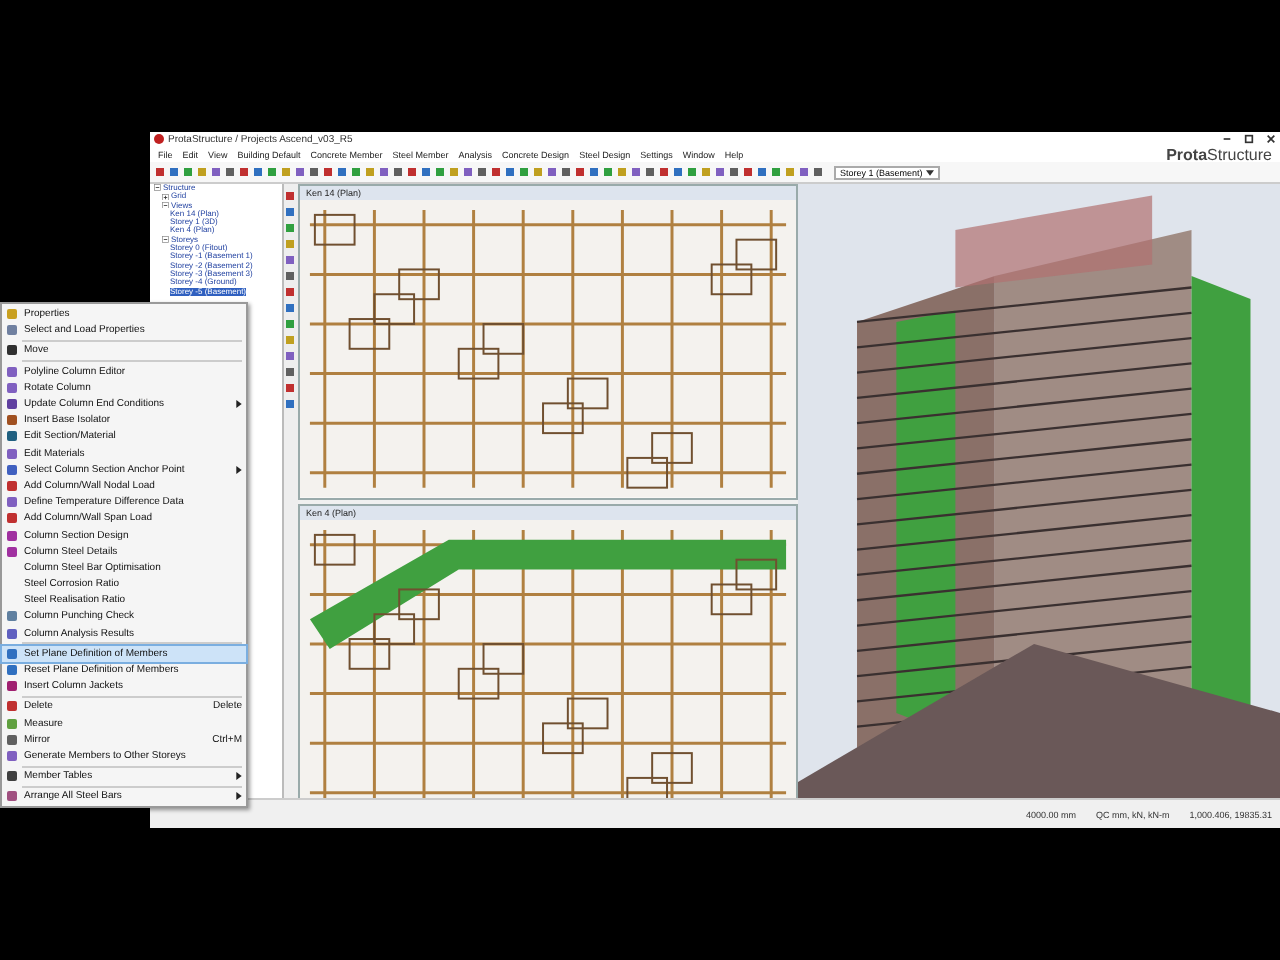 The image size is (1280, 960). I want to click on brand-logo: ProtaStructure, so click(1219, 154).